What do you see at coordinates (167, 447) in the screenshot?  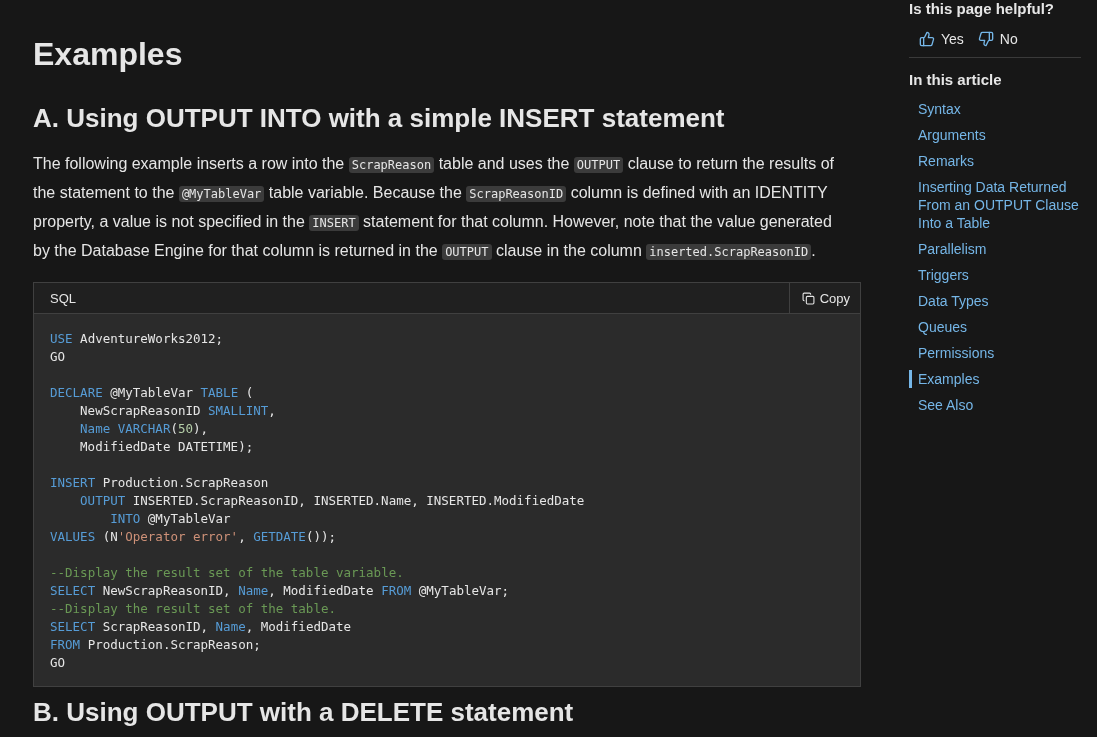 I see `code-line: ModifiedDate DATETIME);` at bounding box center [167, 447].